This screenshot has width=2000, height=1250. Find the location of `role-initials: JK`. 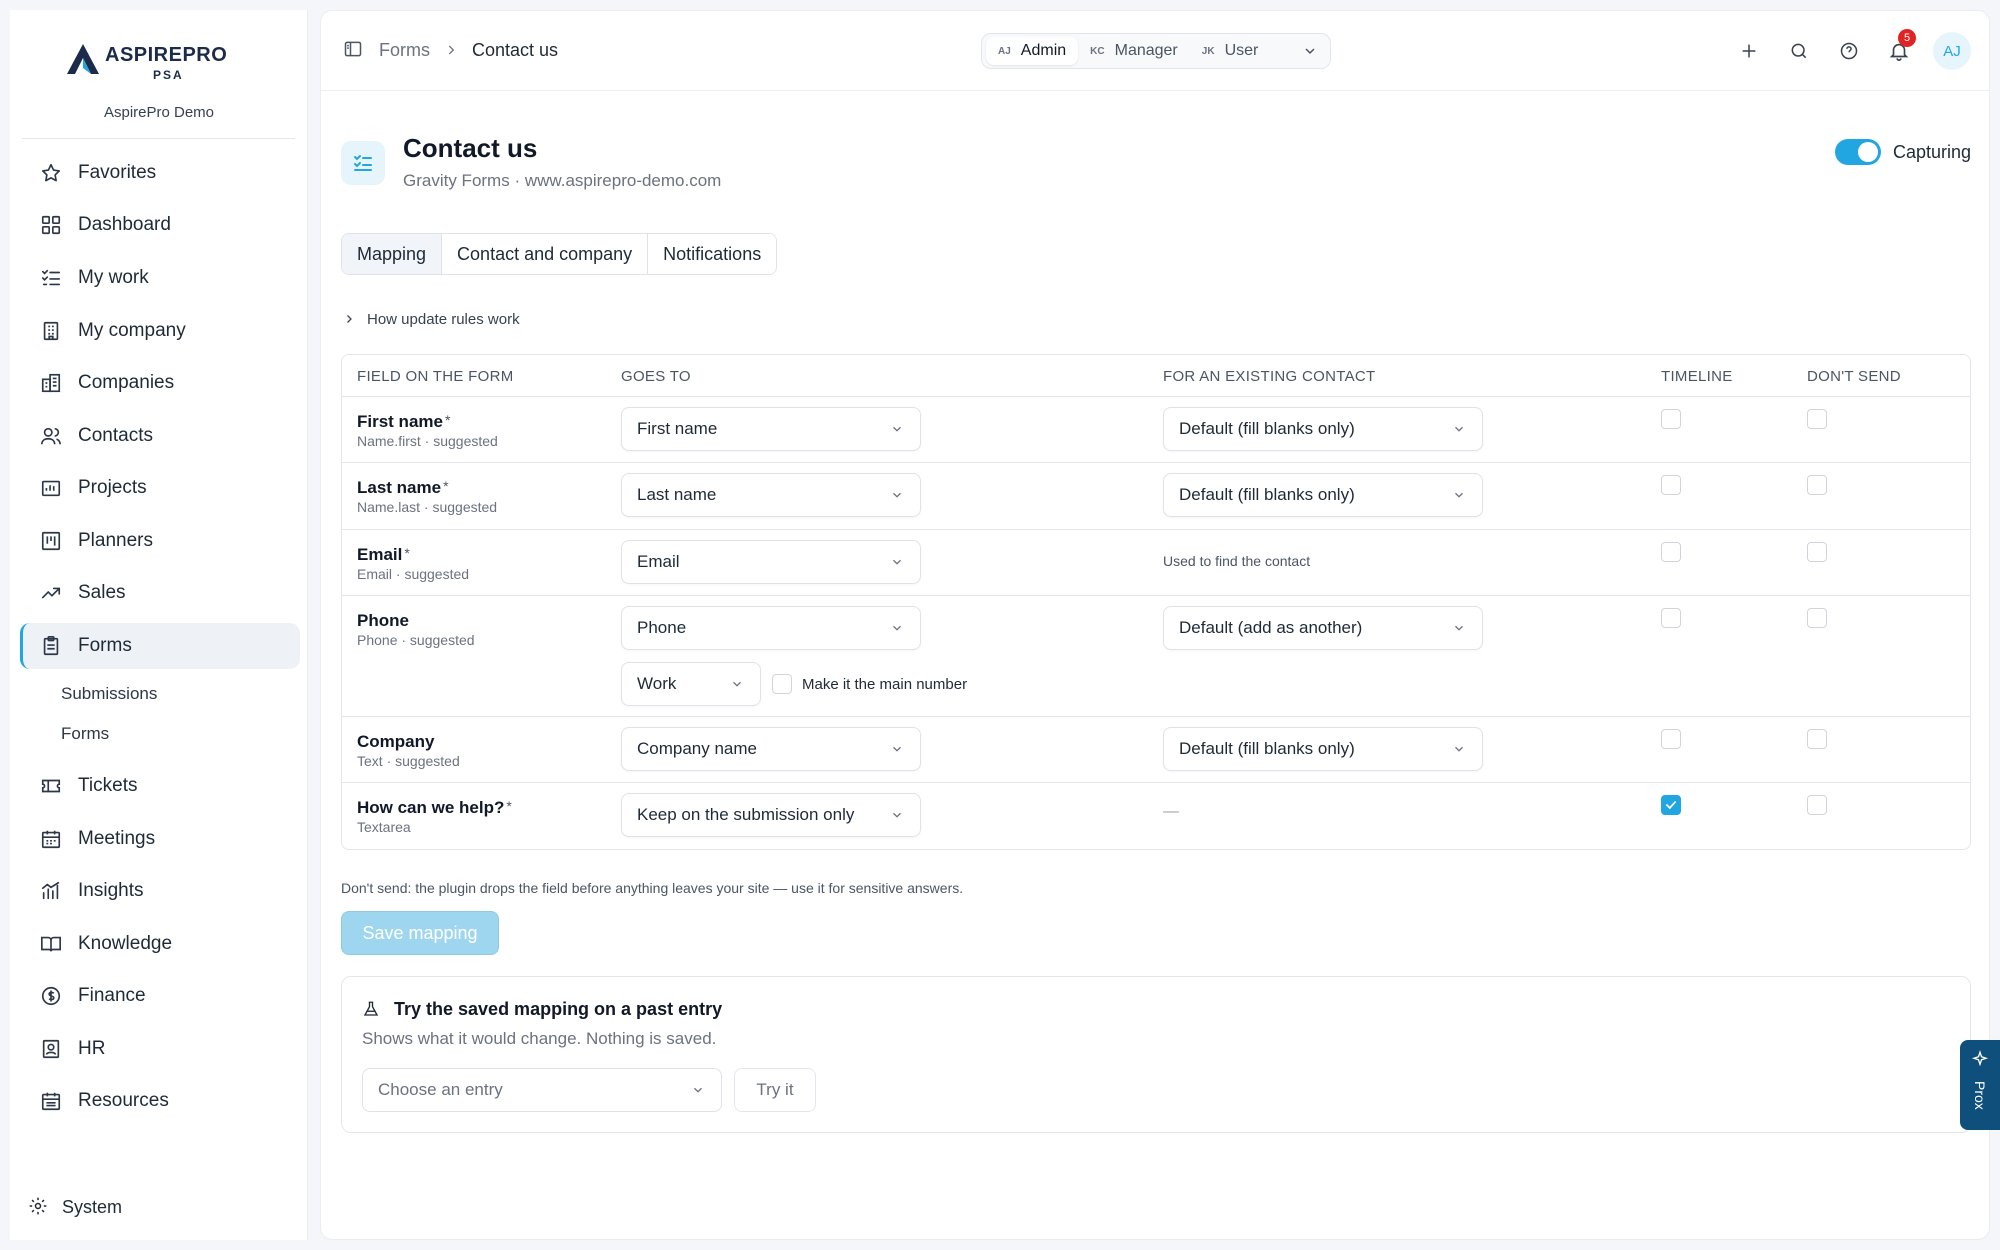

role-initials: JK is located at coordinates (1208, 51).